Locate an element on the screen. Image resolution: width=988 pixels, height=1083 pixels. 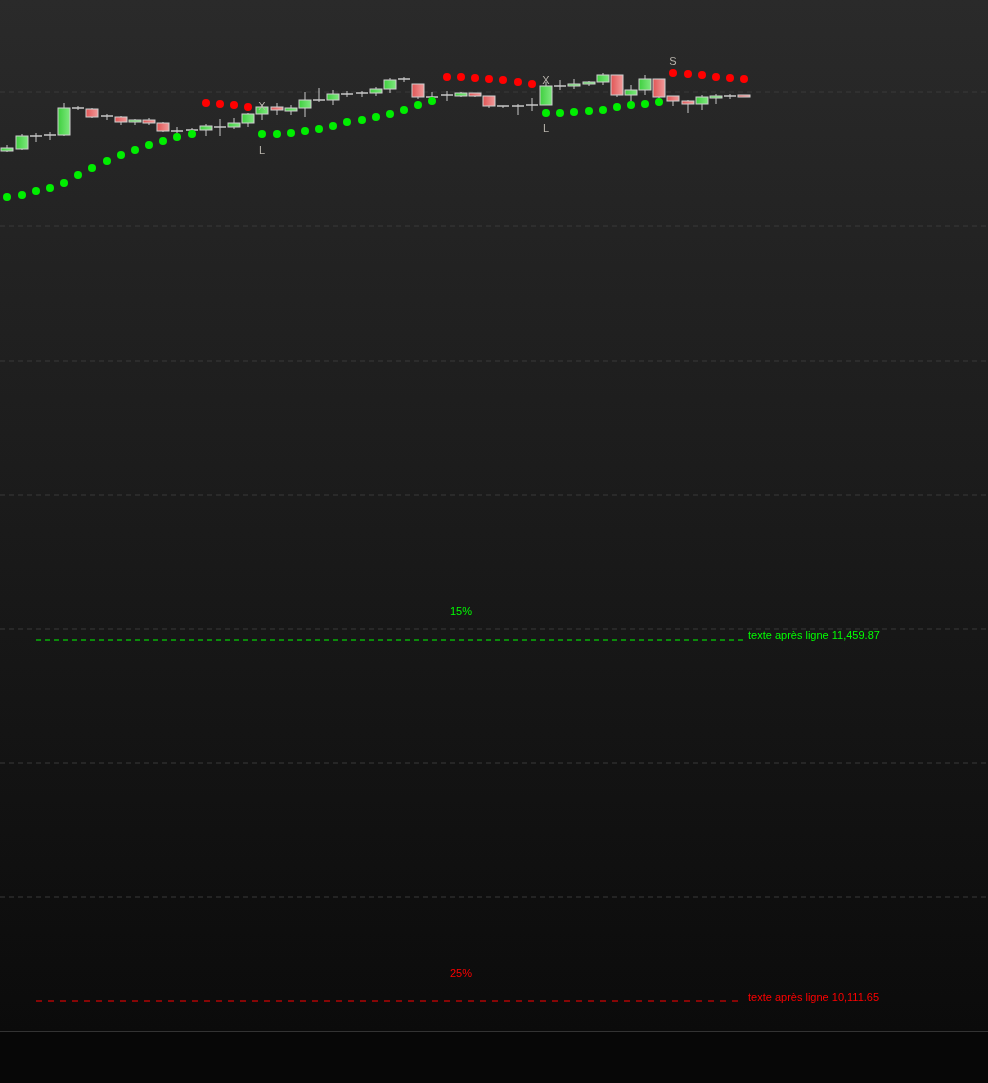
level-label: texte après ligne 10,111.65 is located at coordinates (814, 997).